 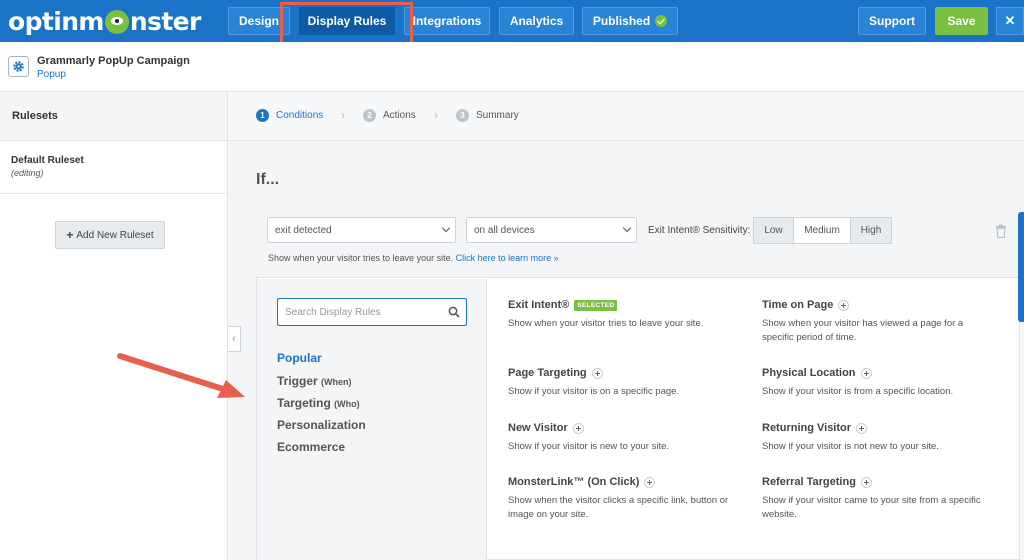 I want to click on step-number: 1, so click(x=262, y=115).